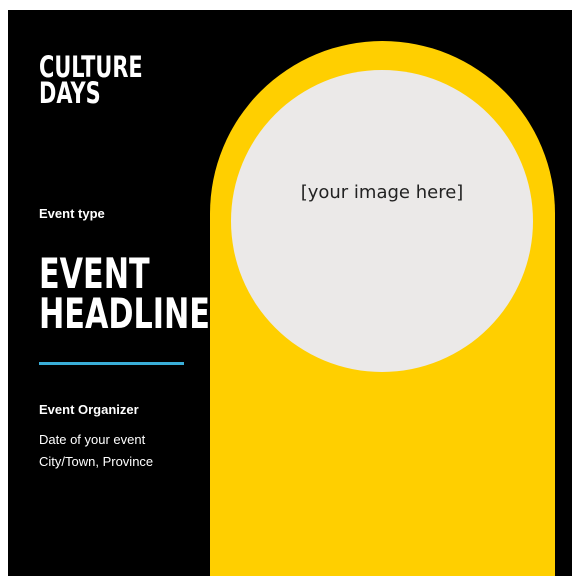  Describe the element at coordinates (382, 192) in the screenshot. I see `image-placeholder-text: [your image here]` at that location.